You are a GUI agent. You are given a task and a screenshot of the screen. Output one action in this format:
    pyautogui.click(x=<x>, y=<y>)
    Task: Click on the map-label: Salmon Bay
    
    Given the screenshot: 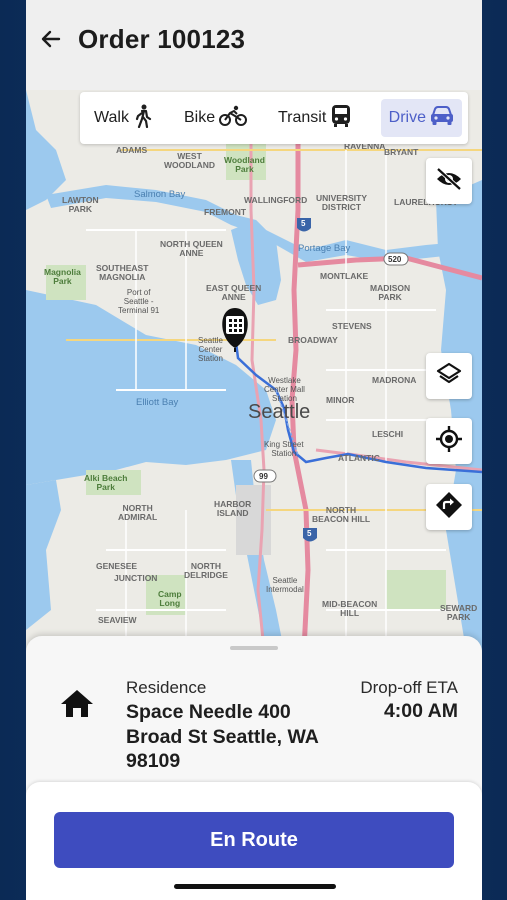 What is the action you would take?
    pyautogui.click(x=160, y=194)
    